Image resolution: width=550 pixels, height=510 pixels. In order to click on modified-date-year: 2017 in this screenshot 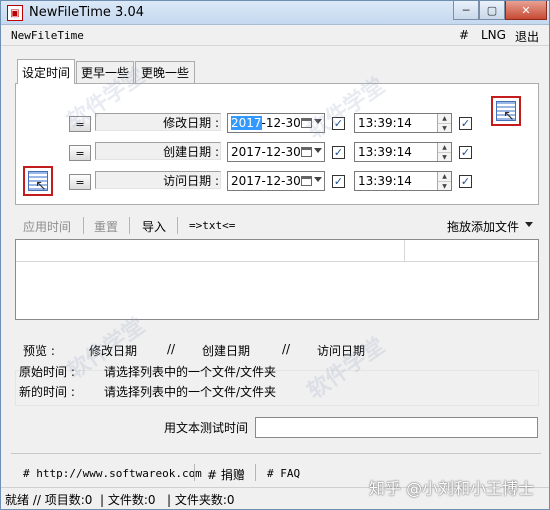, I will do `click(246, 123)`.